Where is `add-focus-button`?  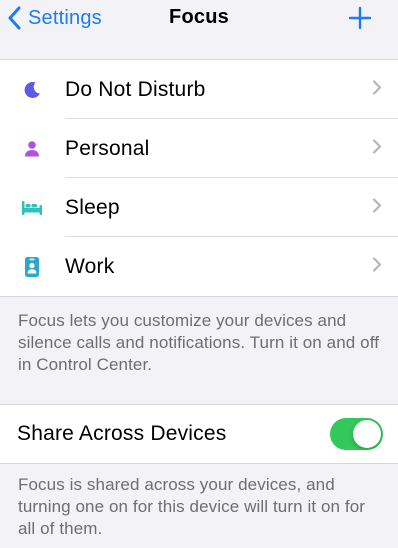
add-focus-button is located at coordinates (360, 18).